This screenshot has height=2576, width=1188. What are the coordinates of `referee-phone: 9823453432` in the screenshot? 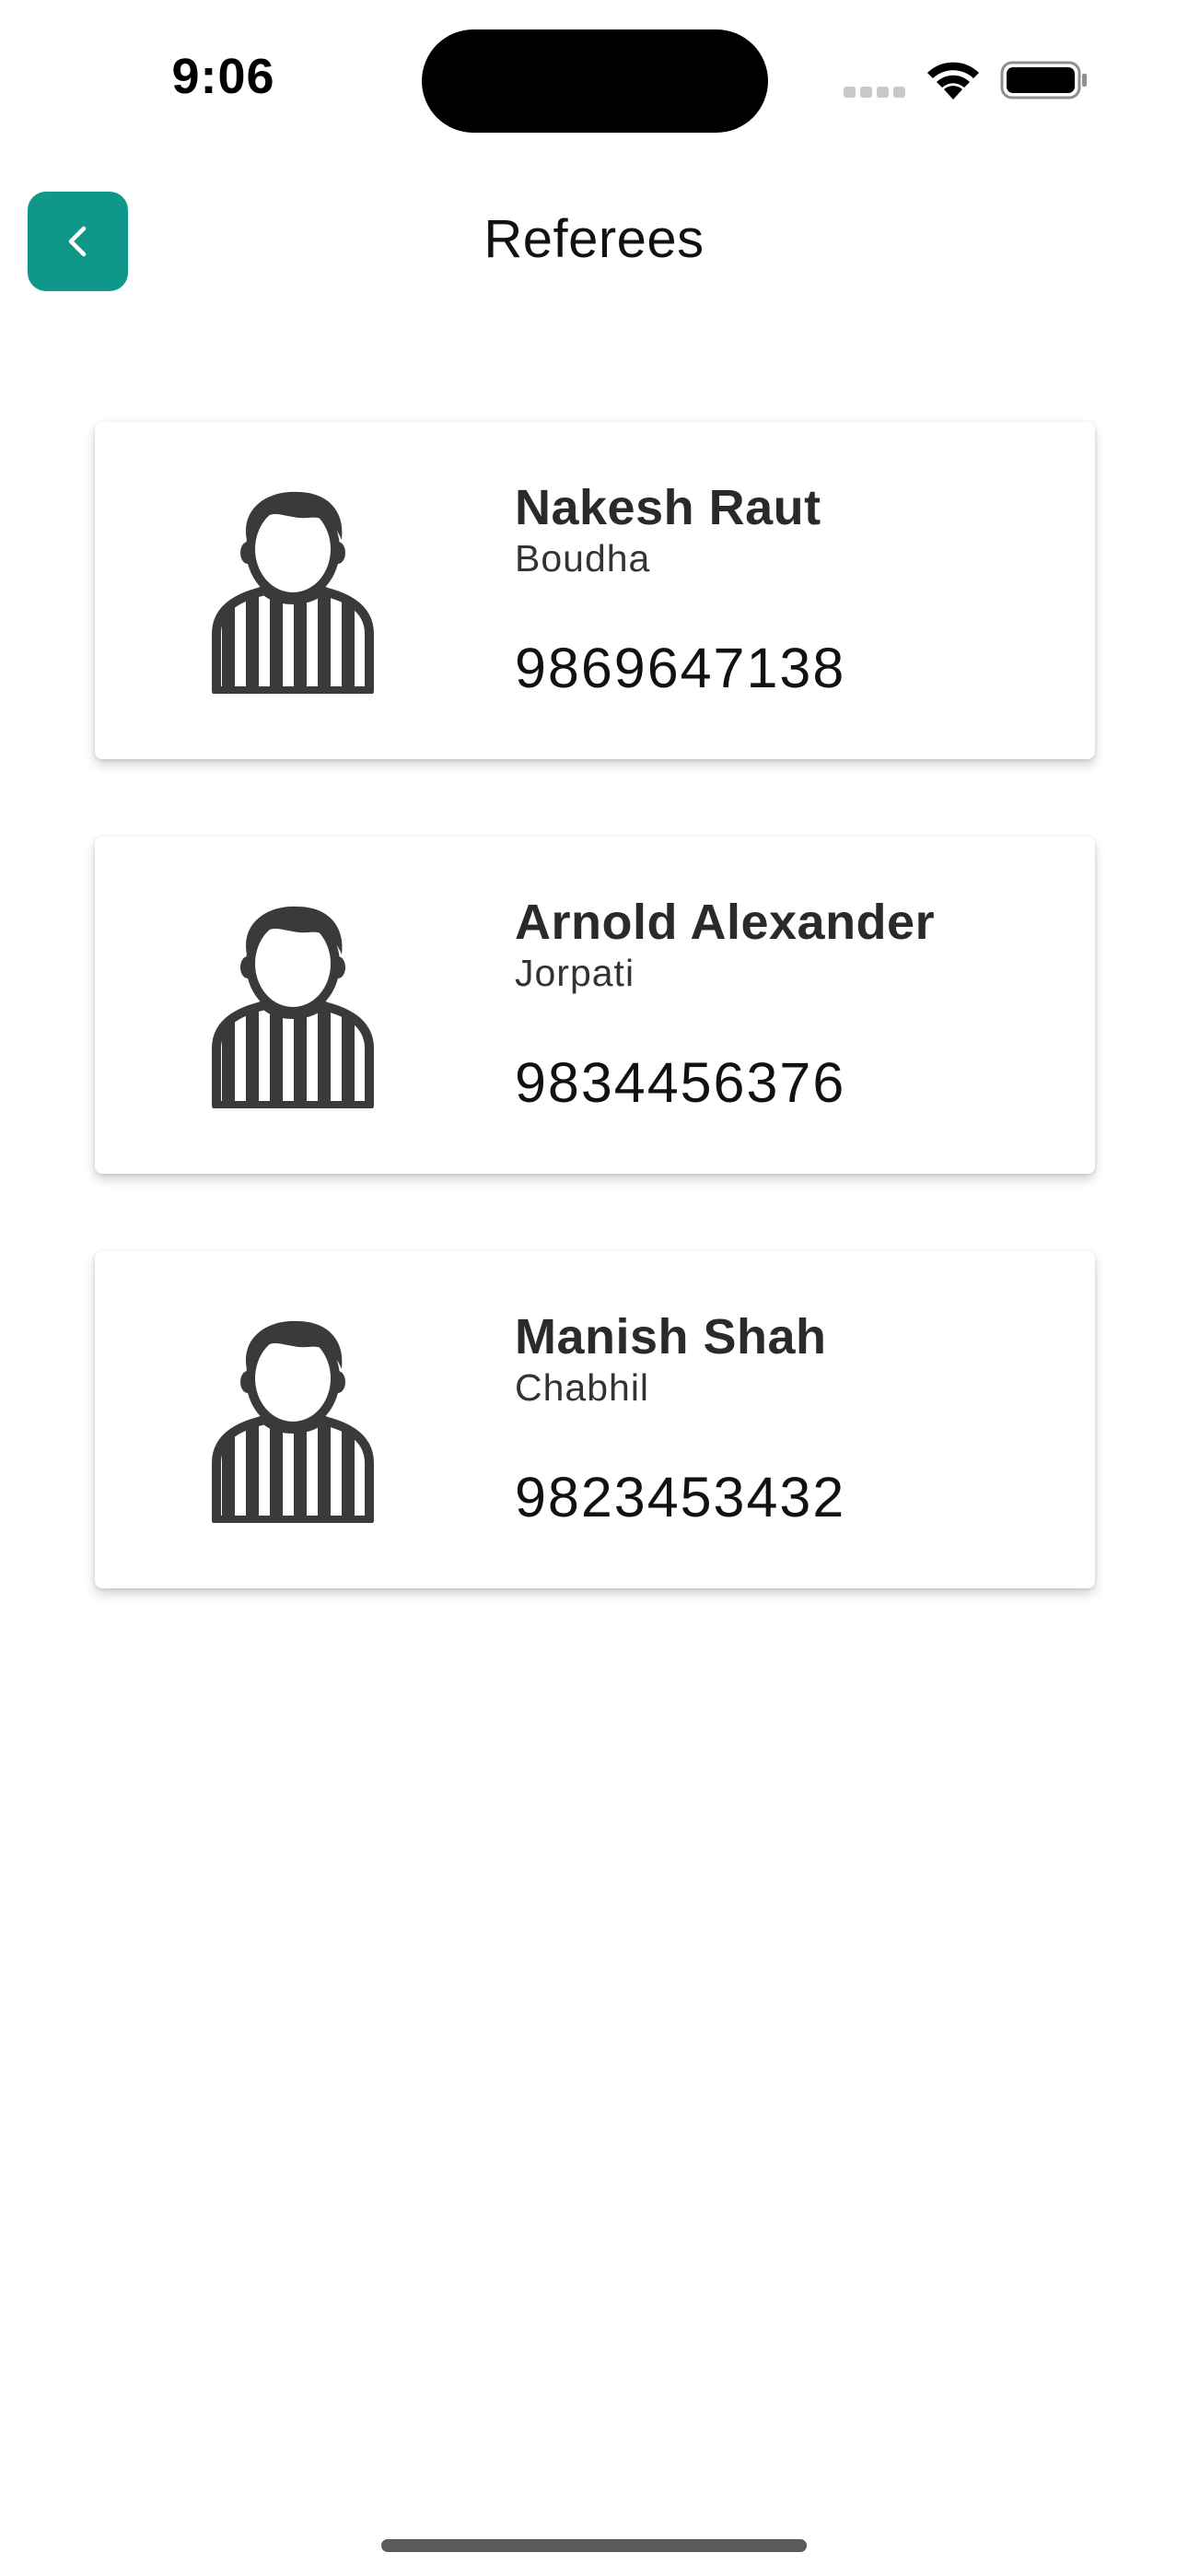 It's located at (680, 1497).